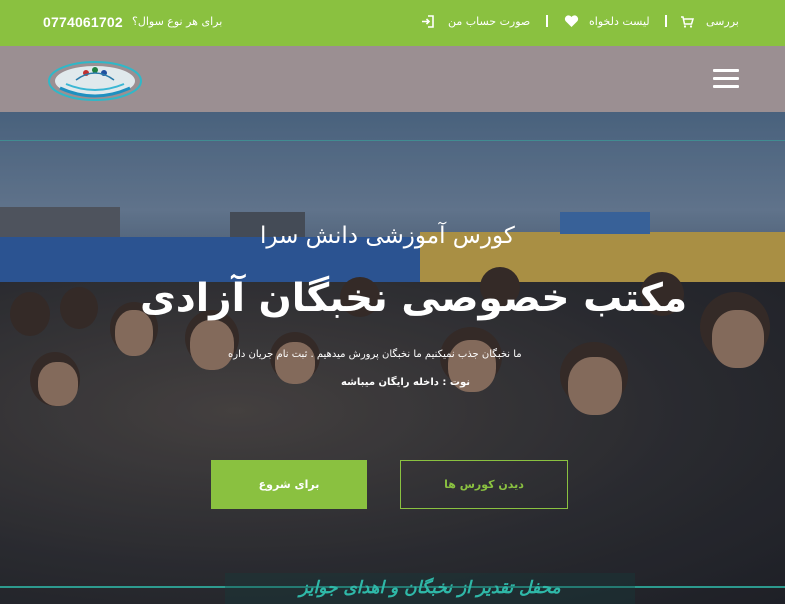  I want to click on hero-title: مکتب خصوصی نخبگان آزادی, so click(414, 298).